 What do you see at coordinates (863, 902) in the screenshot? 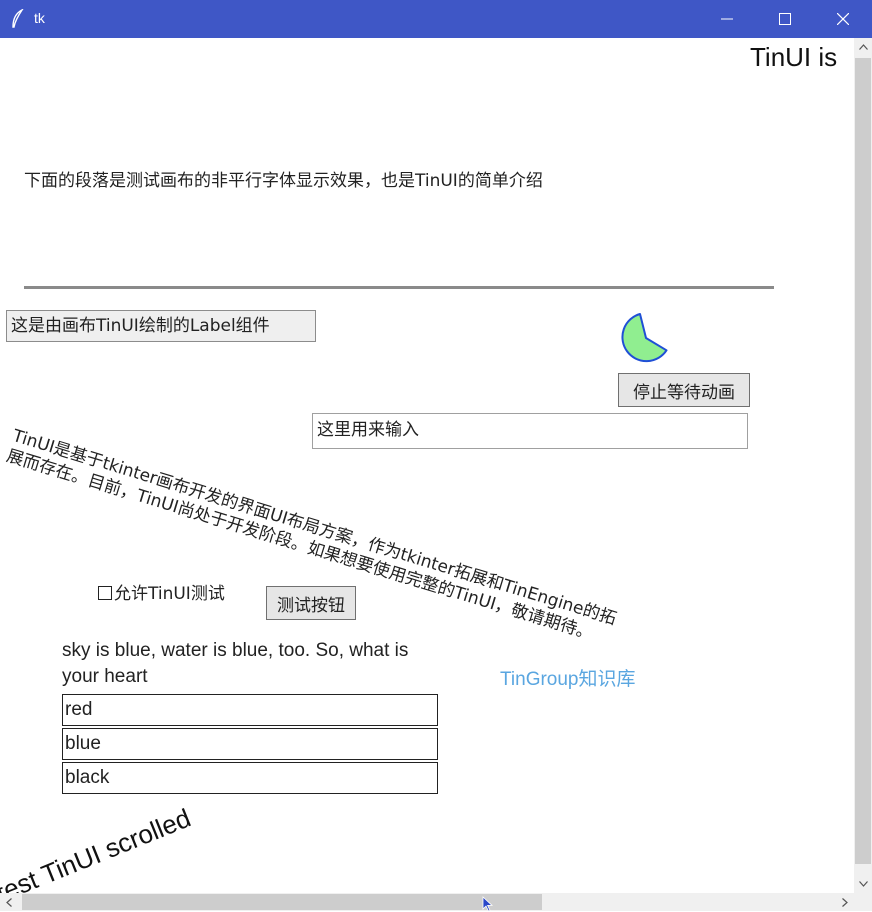
I see `scrollbar-corner` at bounding box center [863, 902].